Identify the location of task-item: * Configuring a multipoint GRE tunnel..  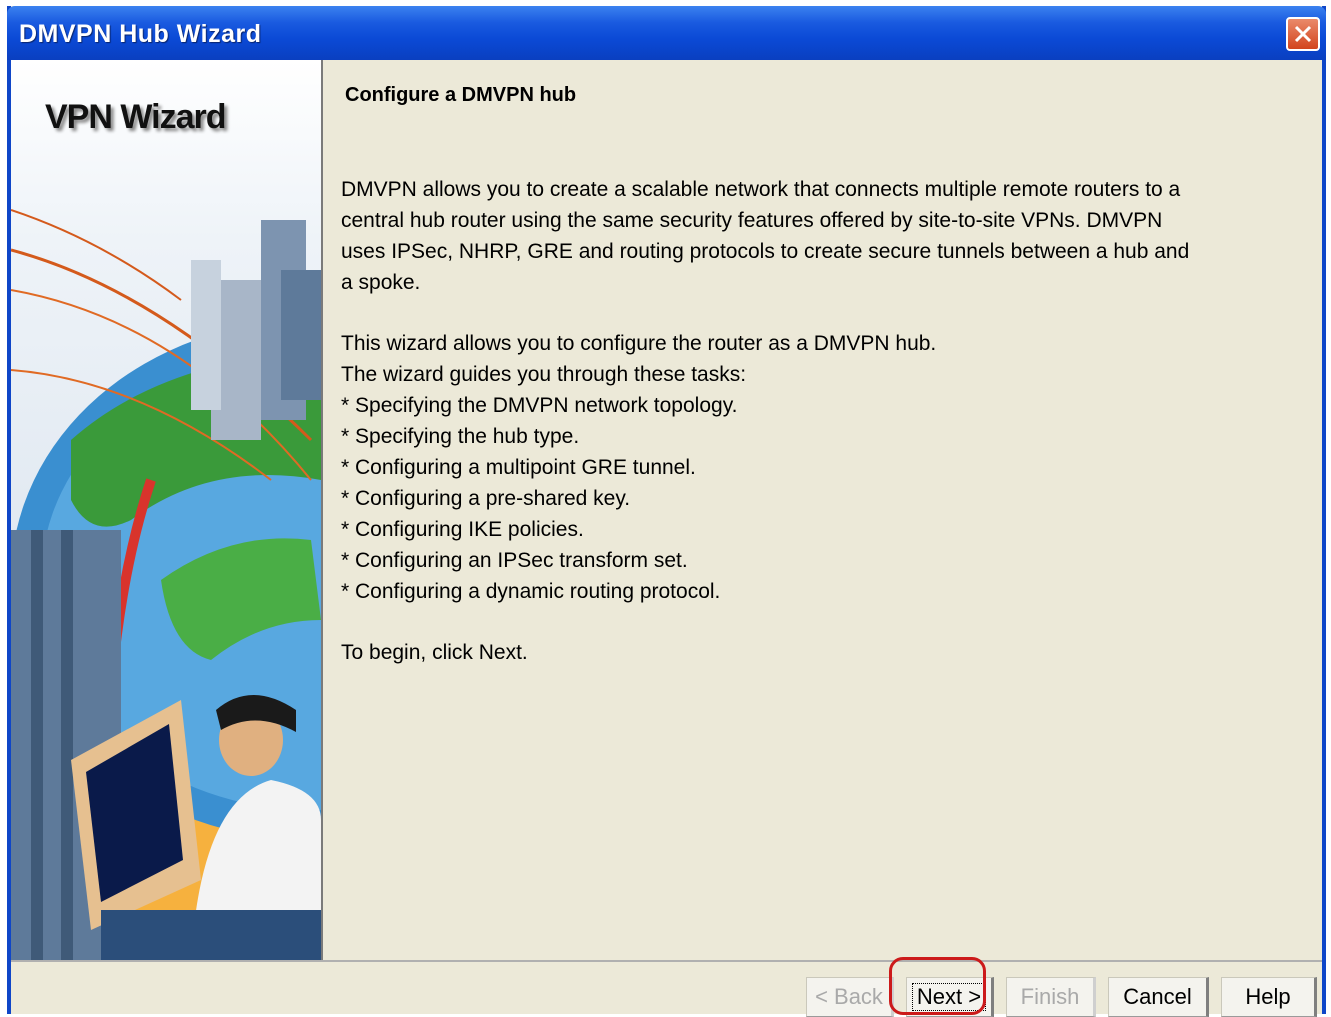
(518, 467).